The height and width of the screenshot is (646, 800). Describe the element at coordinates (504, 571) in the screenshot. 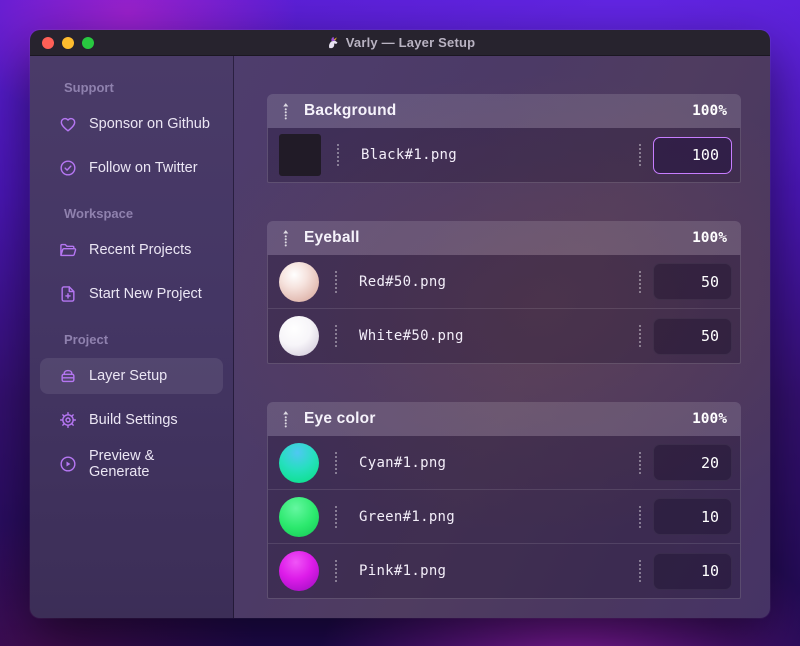

I see `layer-row: Pink#1.png` at that location.